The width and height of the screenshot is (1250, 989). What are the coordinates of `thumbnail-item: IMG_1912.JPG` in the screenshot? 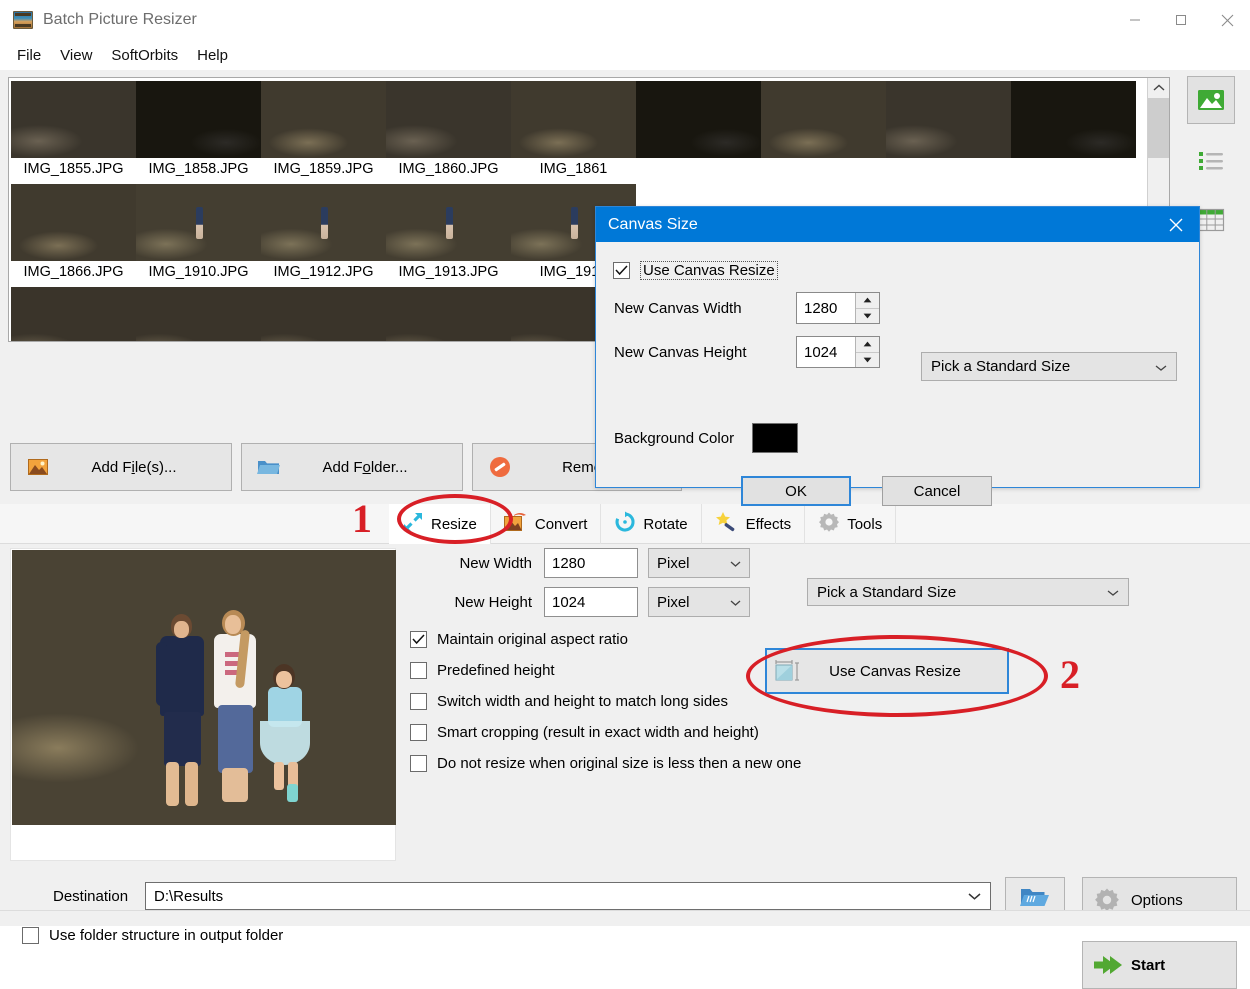 It's located at (323, 232).